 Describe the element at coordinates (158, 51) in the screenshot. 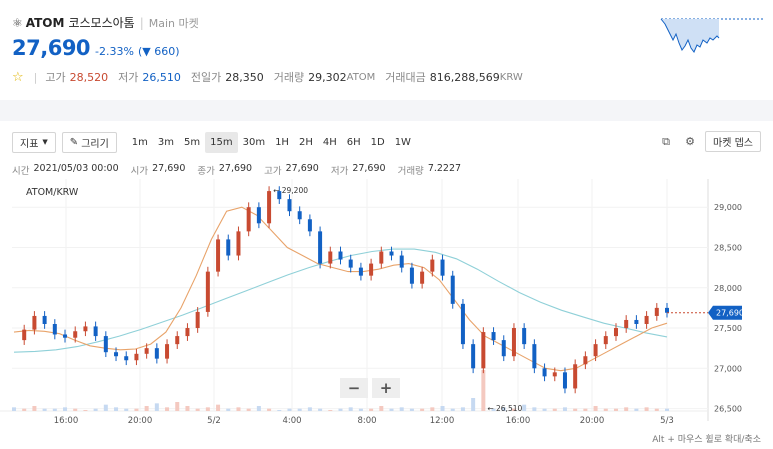

I see `change-absolute: (▼ 660)` at that location.